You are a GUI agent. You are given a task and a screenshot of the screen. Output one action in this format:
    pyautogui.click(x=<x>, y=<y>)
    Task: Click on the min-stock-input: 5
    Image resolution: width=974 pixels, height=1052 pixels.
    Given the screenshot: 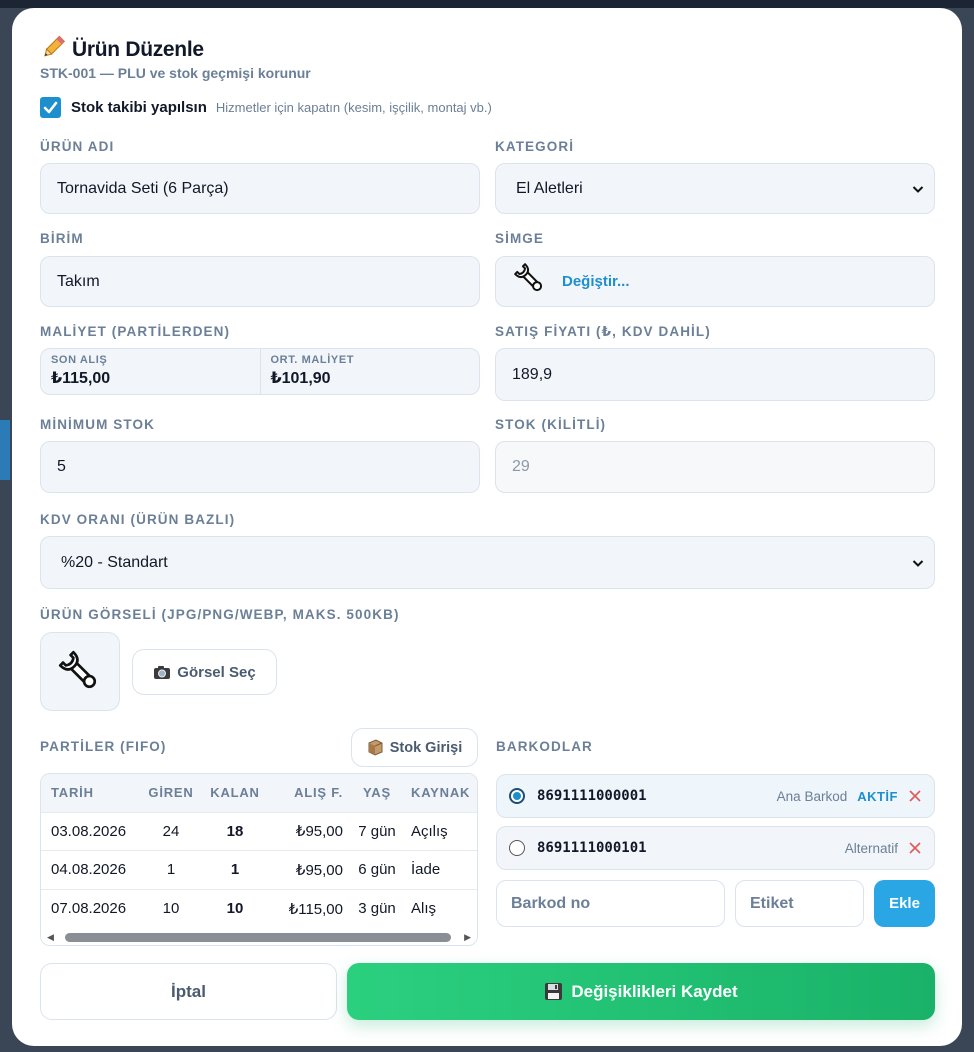 What is the action you would take?
    pyautogui.click(x=260, y=467)
    